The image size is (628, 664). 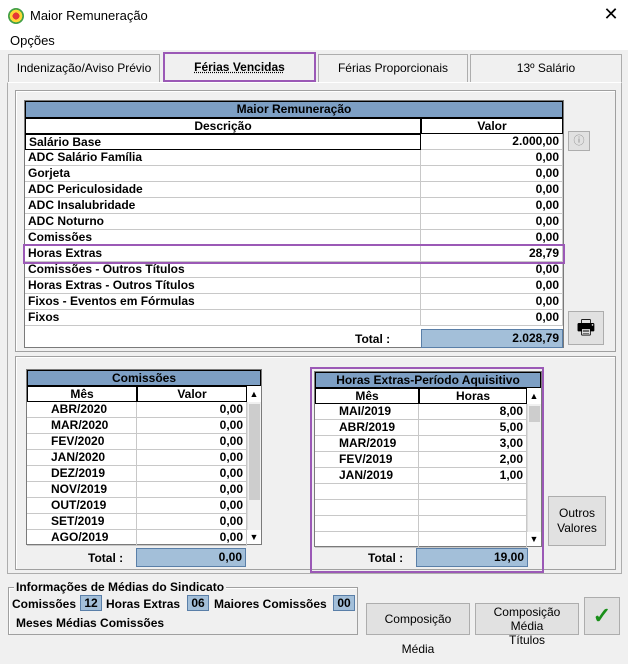 I want to click on cell-descricao: Gorjeta, so click(x=223, y=174).